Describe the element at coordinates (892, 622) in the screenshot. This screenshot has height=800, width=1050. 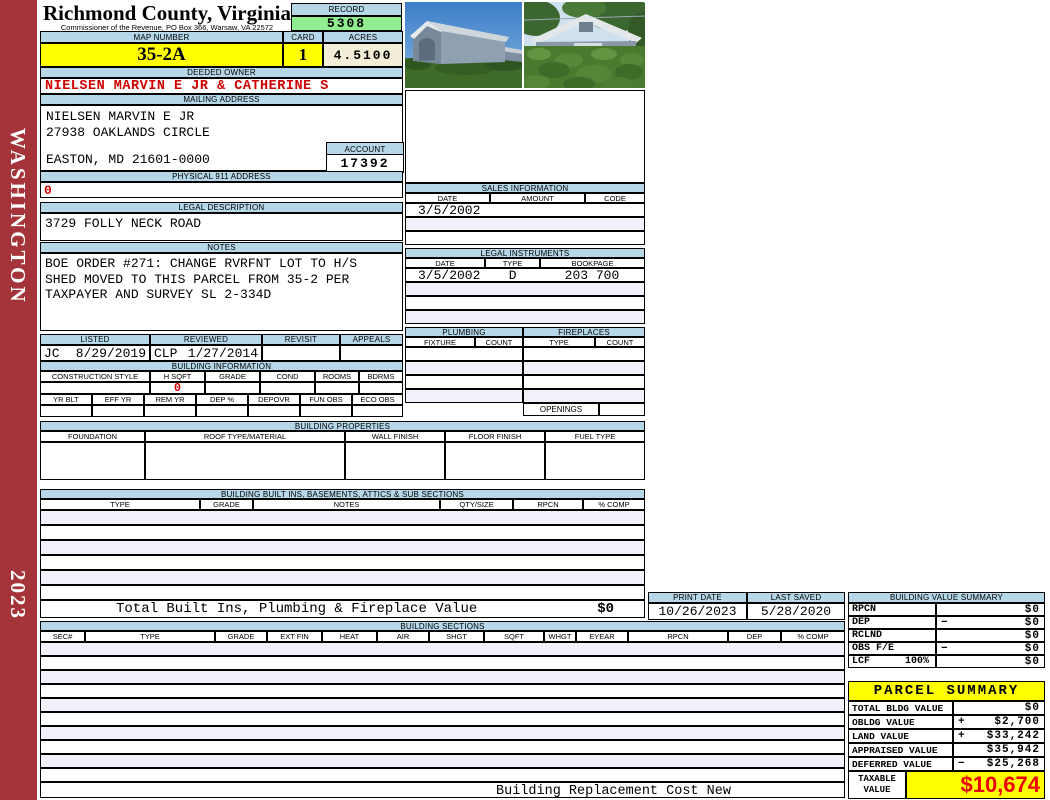
I see `bvs-dep-label: DEP` at that location.